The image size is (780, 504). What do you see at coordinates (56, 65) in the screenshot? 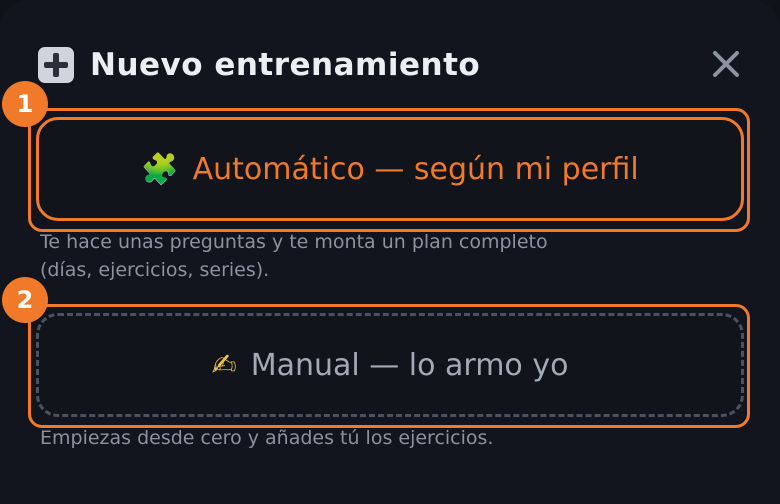
I see `plus-icon` at bounding box center [56, 65].